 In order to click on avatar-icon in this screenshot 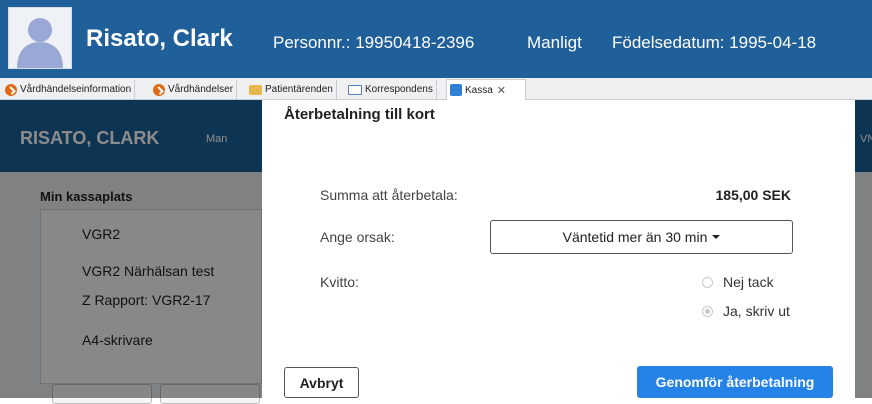, I will do `click(40, 38)`.